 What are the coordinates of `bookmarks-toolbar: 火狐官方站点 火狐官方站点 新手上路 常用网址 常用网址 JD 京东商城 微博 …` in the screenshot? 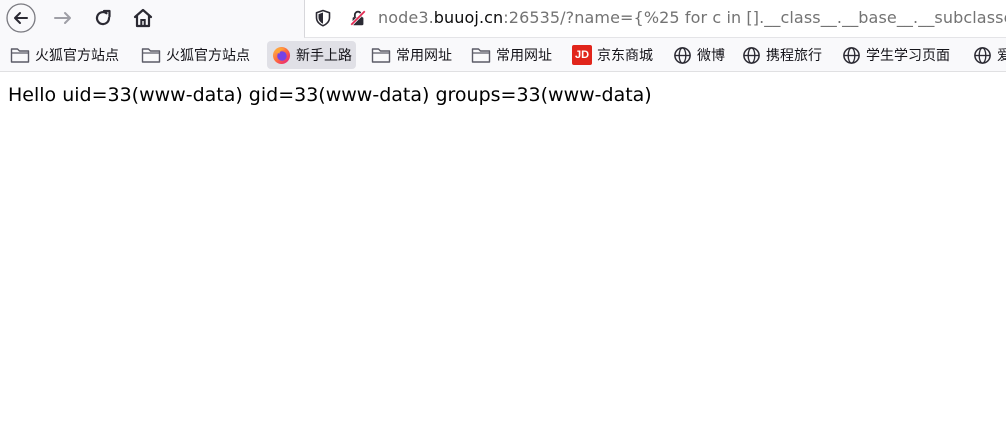 It's located at (503, 55).